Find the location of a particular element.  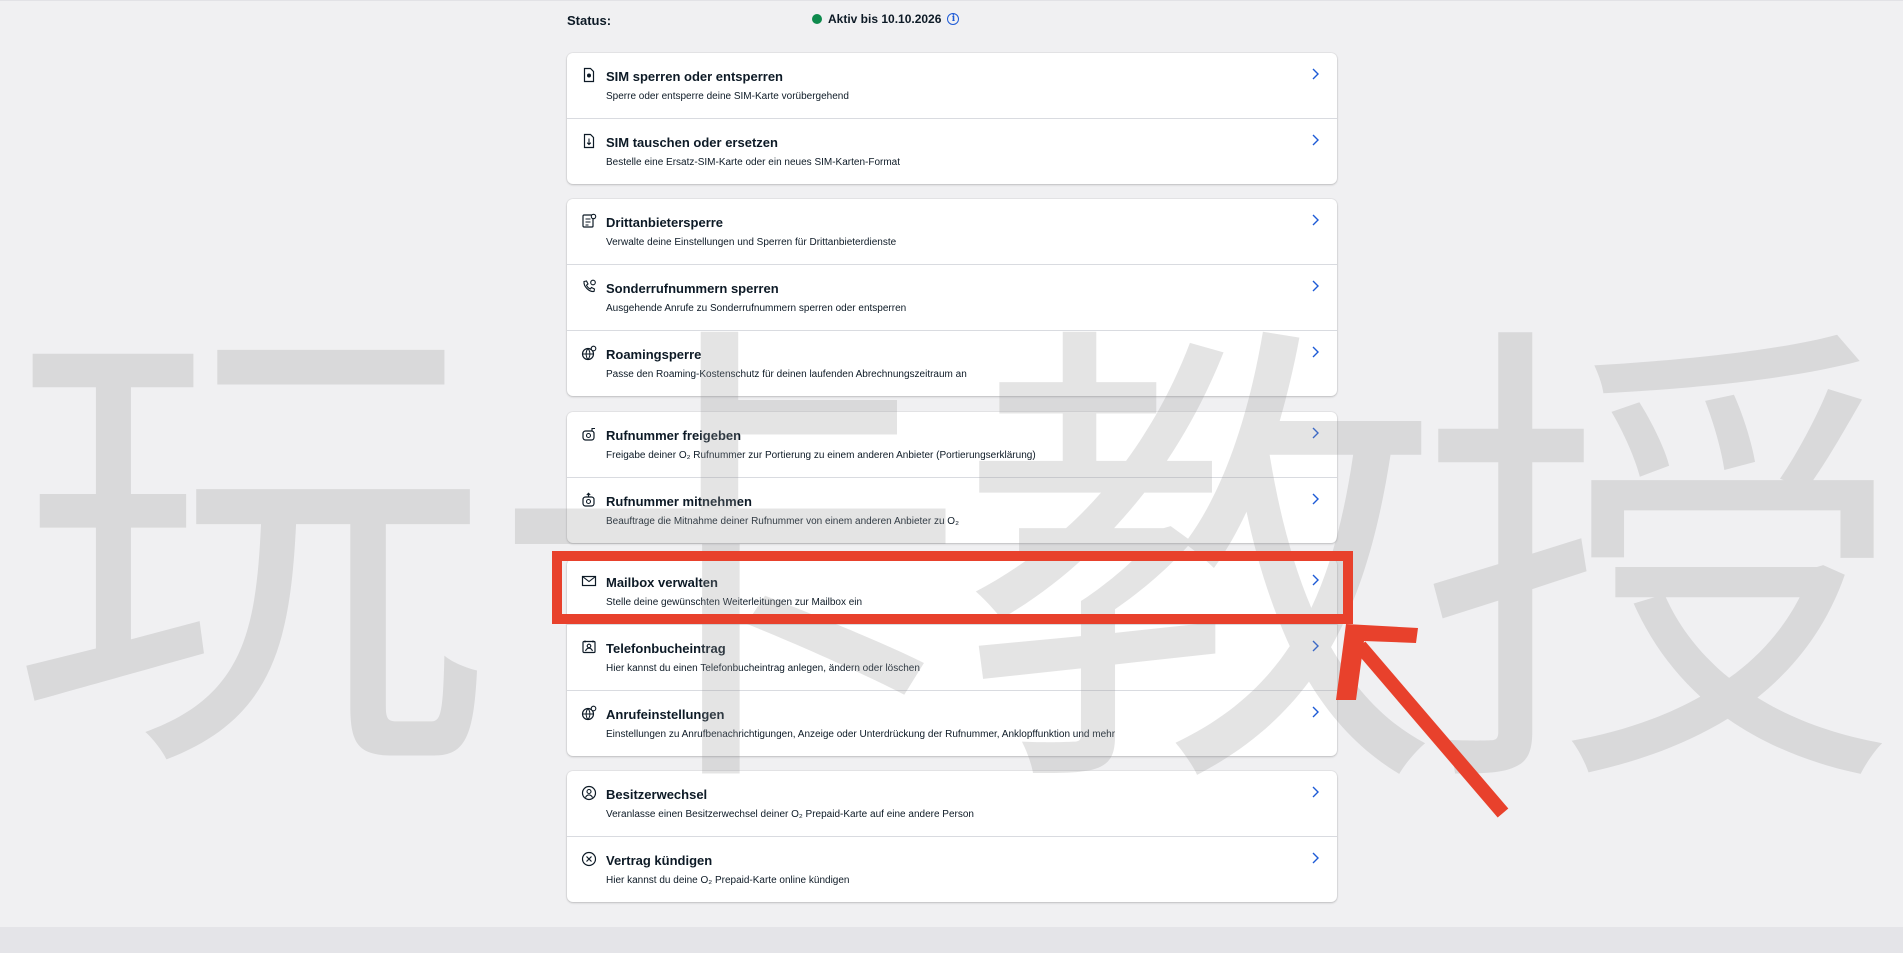

third-party-block-icon is located at coordinates (589, 221).